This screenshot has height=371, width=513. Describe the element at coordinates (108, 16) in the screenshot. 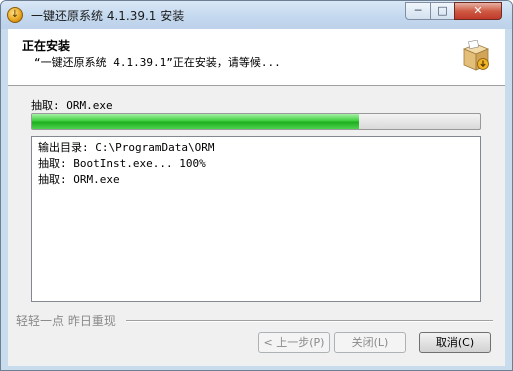

I see `window-title: 一键还原系统 4.1.39.1 安装` at that location.